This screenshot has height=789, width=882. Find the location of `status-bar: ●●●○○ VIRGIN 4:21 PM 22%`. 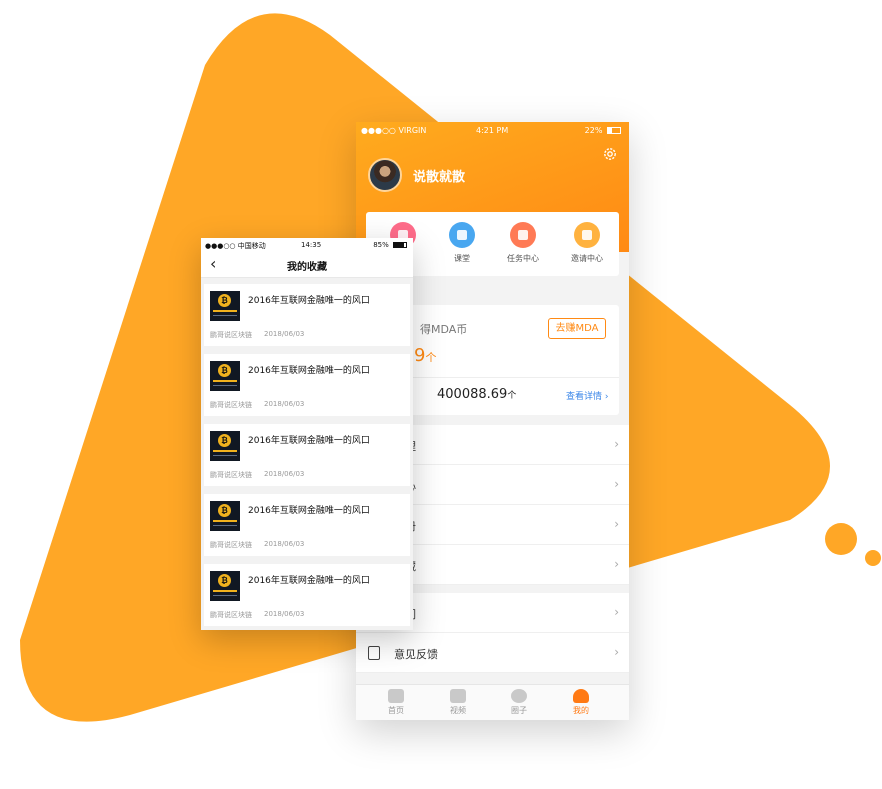

status-bar: ●●●○○ VIRGIN 4:21 PM 22% is located at coordinates (492, 131).